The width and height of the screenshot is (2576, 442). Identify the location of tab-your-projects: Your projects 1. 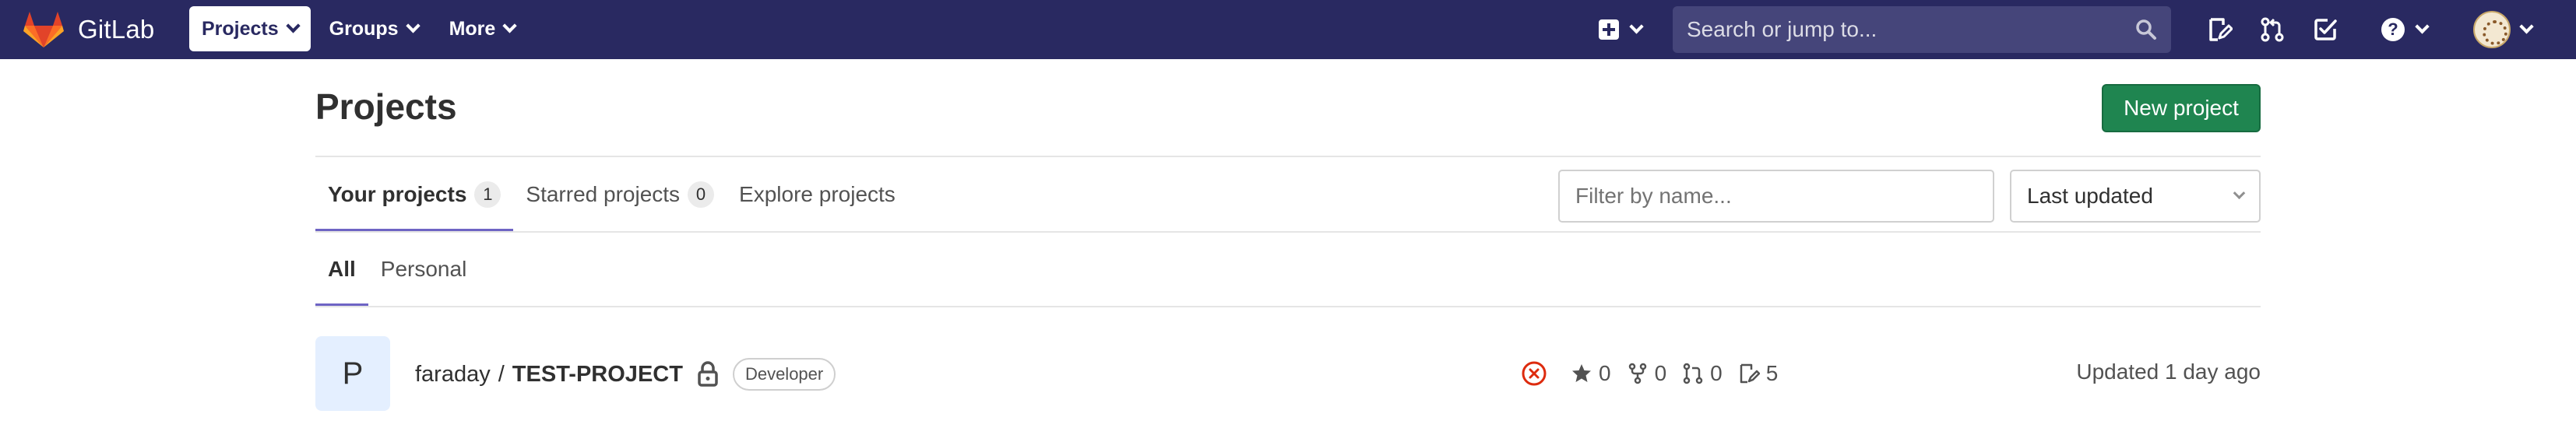
(414, 194).